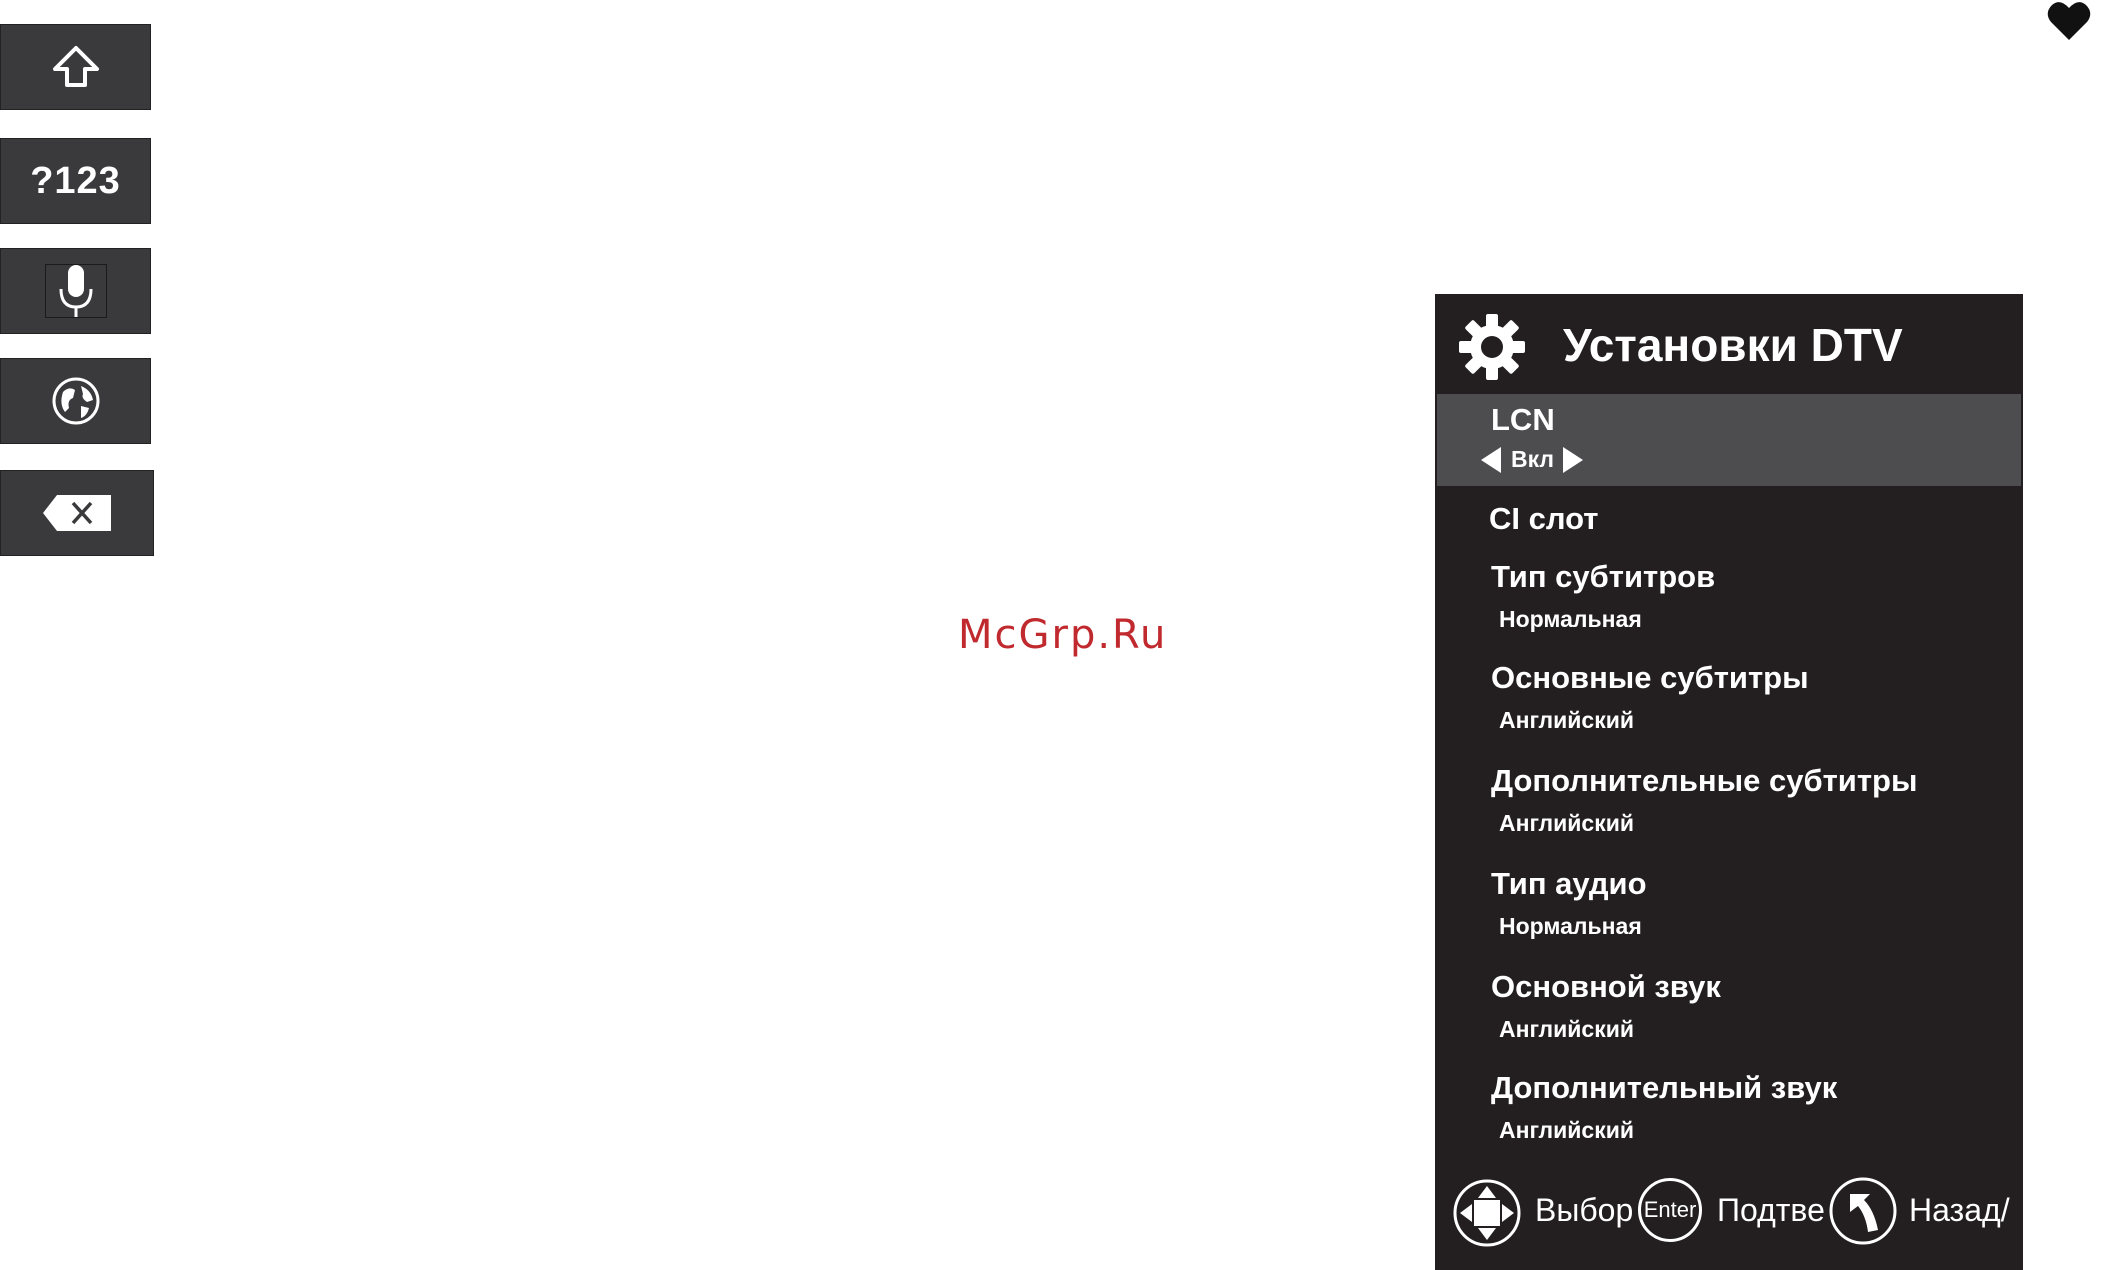  I want to click on globe-icon, so click(75, 401).